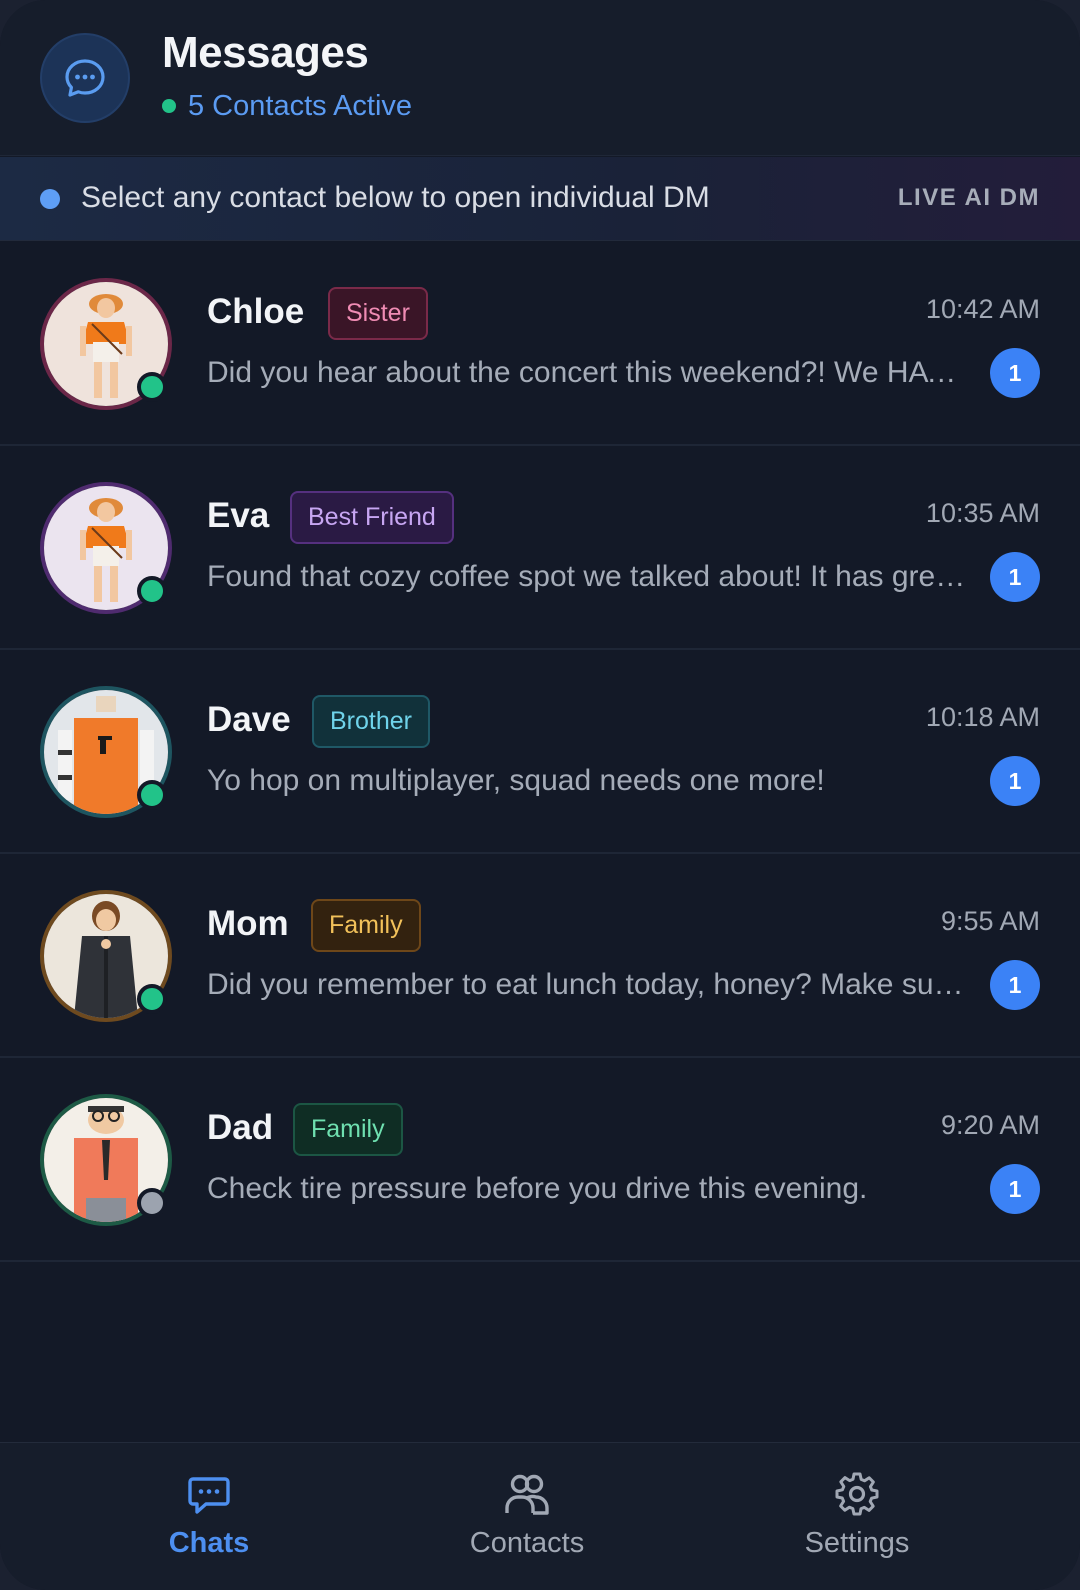  Describe the element at coordinates (209, 1543) in the screenshot. I see `nav-label-chats: Chats` at that location.